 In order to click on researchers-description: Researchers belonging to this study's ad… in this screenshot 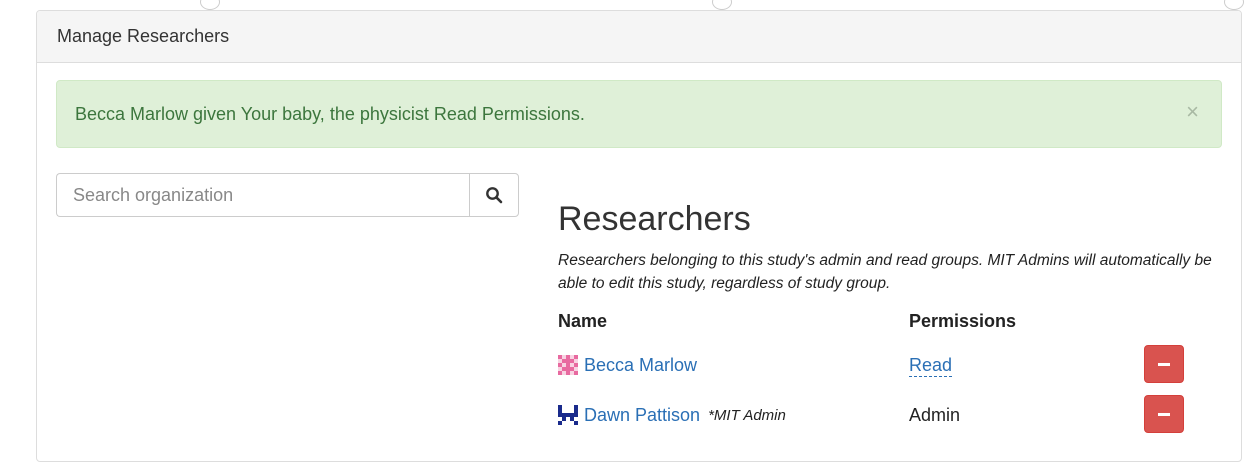, I will do `click(885, 272)`.